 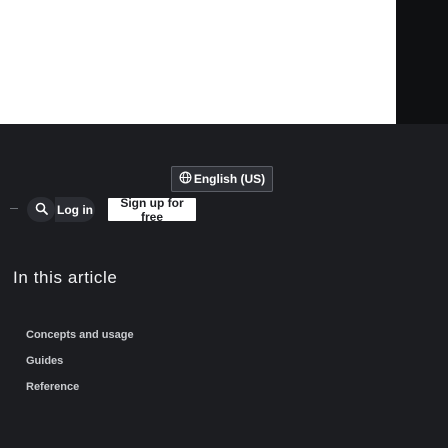 I want to click on login-button: Log in, so click(x=75, y=209).